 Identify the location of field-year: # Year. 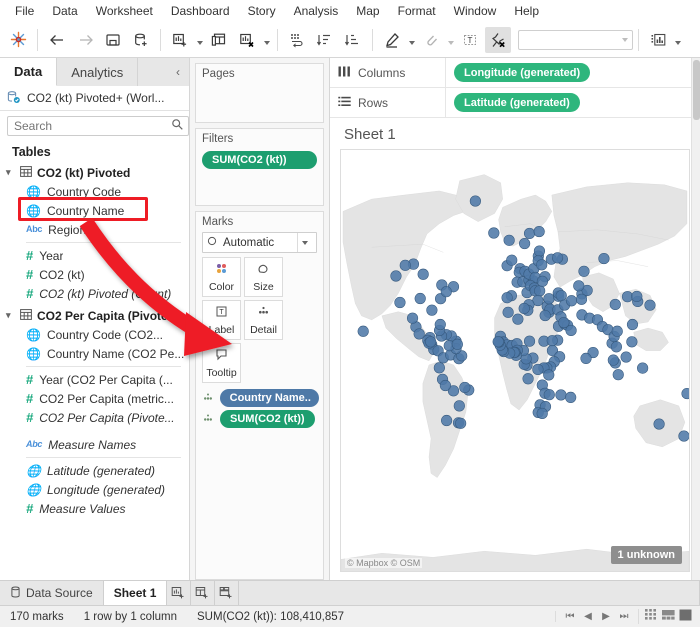
(94, 255).